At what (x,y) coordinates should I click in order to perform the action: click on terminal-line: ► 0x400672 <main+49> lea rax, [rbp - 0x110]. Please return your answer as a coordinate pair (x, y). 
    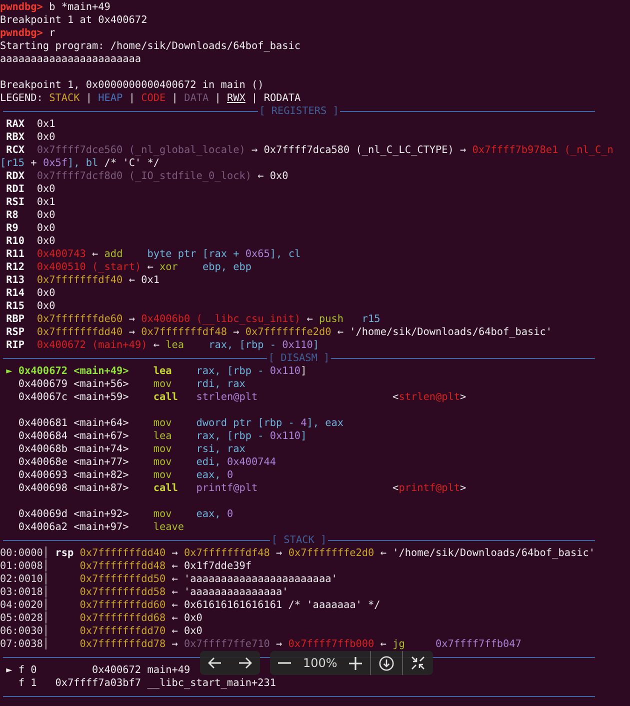
    Looking at the image, I should click on (156, 371).